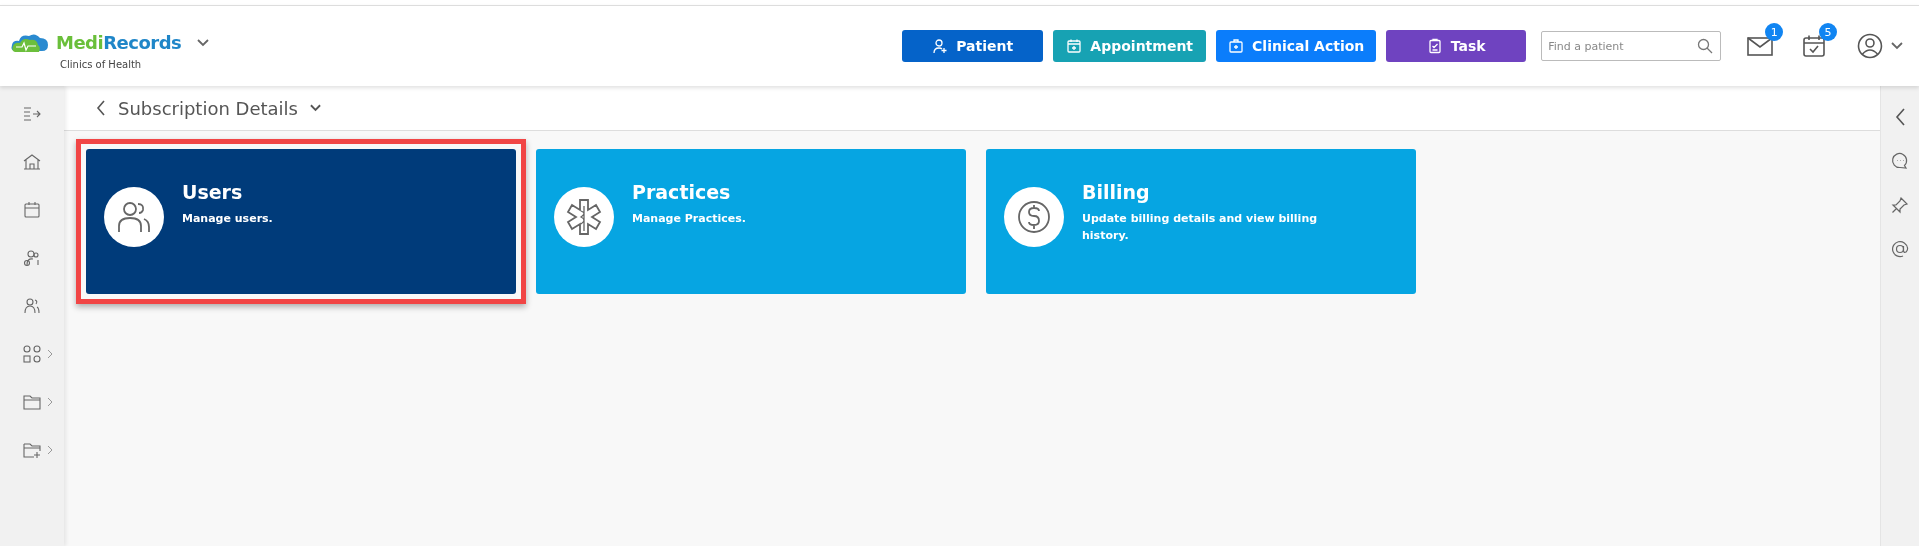  Describe the element at coordinates (1900, 205) in the screenshot. I see `pin-icon` at that location.